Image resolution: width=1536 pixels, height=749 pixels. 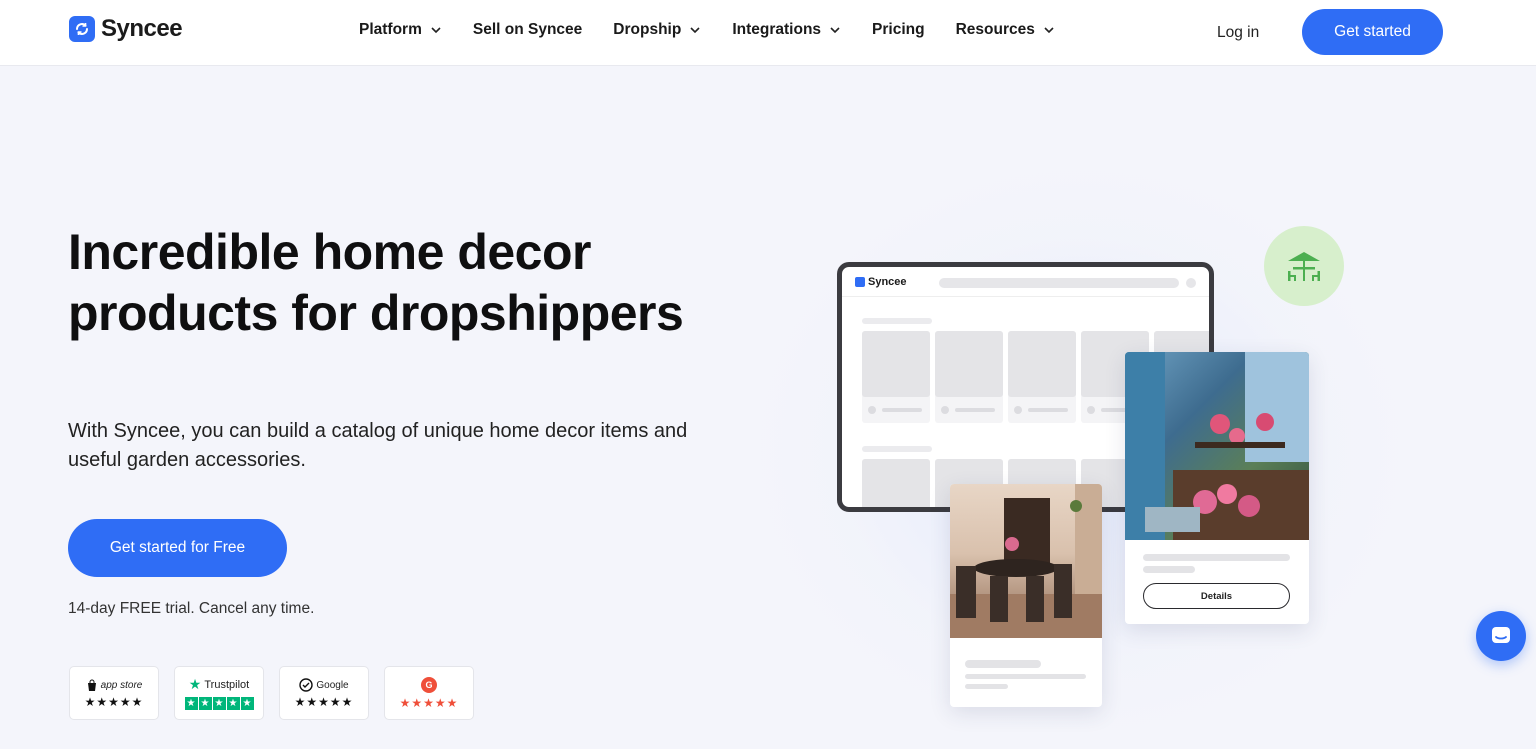 I want to click on tablet-header: Syncee, so click(x=1025, y=282).